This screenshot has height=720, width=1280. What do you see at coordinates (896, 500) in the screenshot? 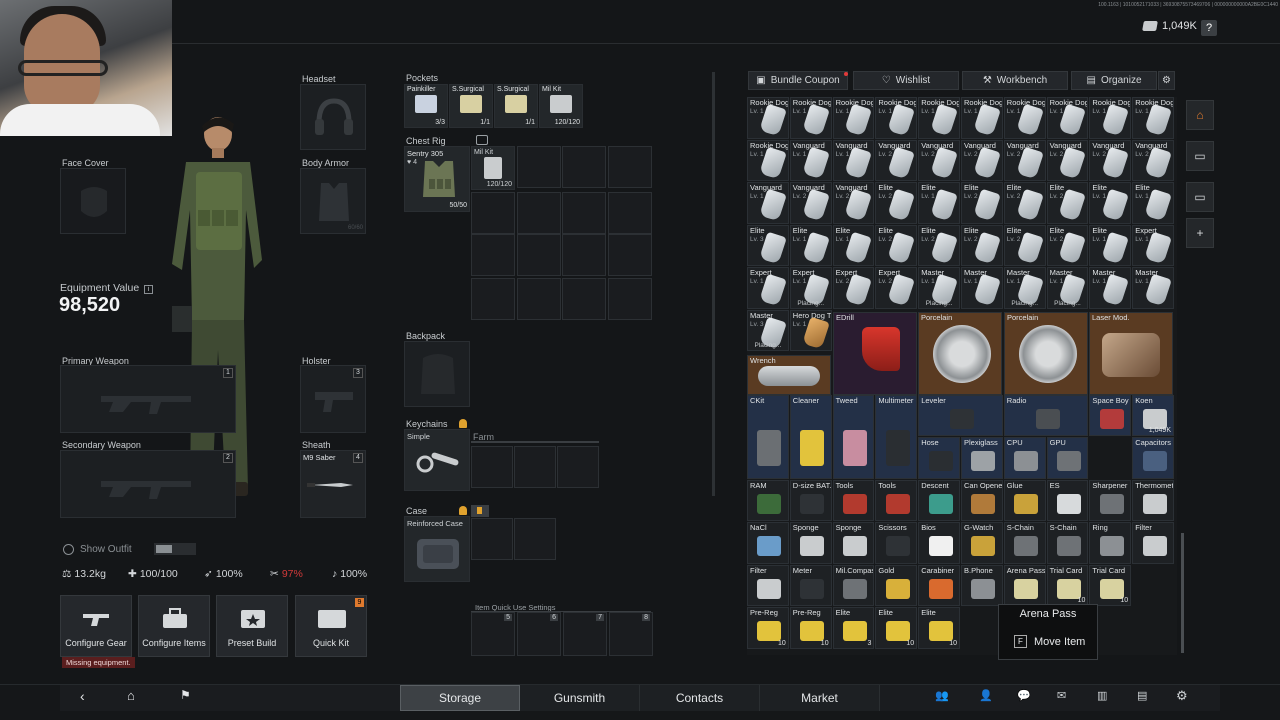
I see `storage-item: Tools` at bounding box center [896, 500].